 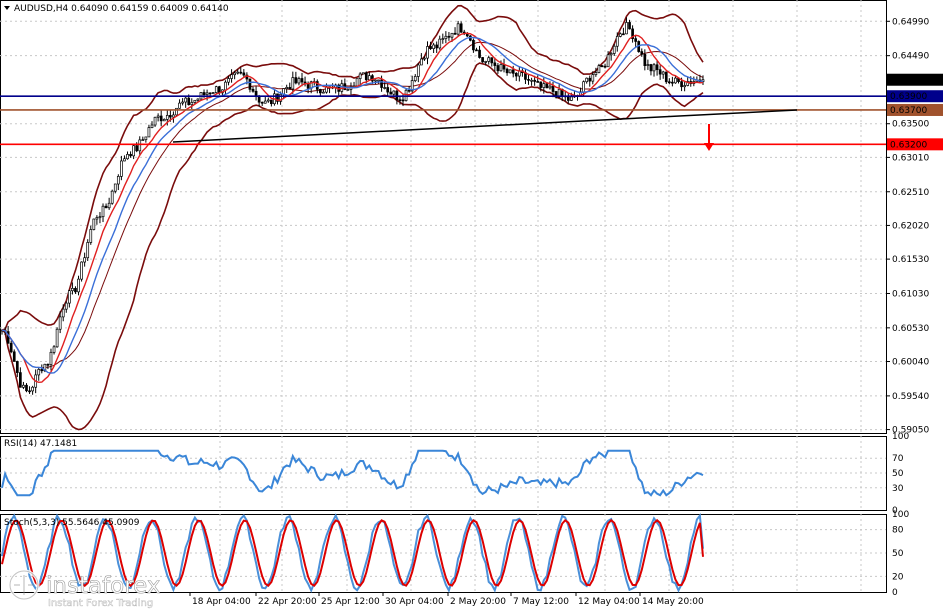 What do you see at coordinates (900, 437) in the screenshot?
I see `rsi-tick-label: 100` at bounding box center [900, 437].